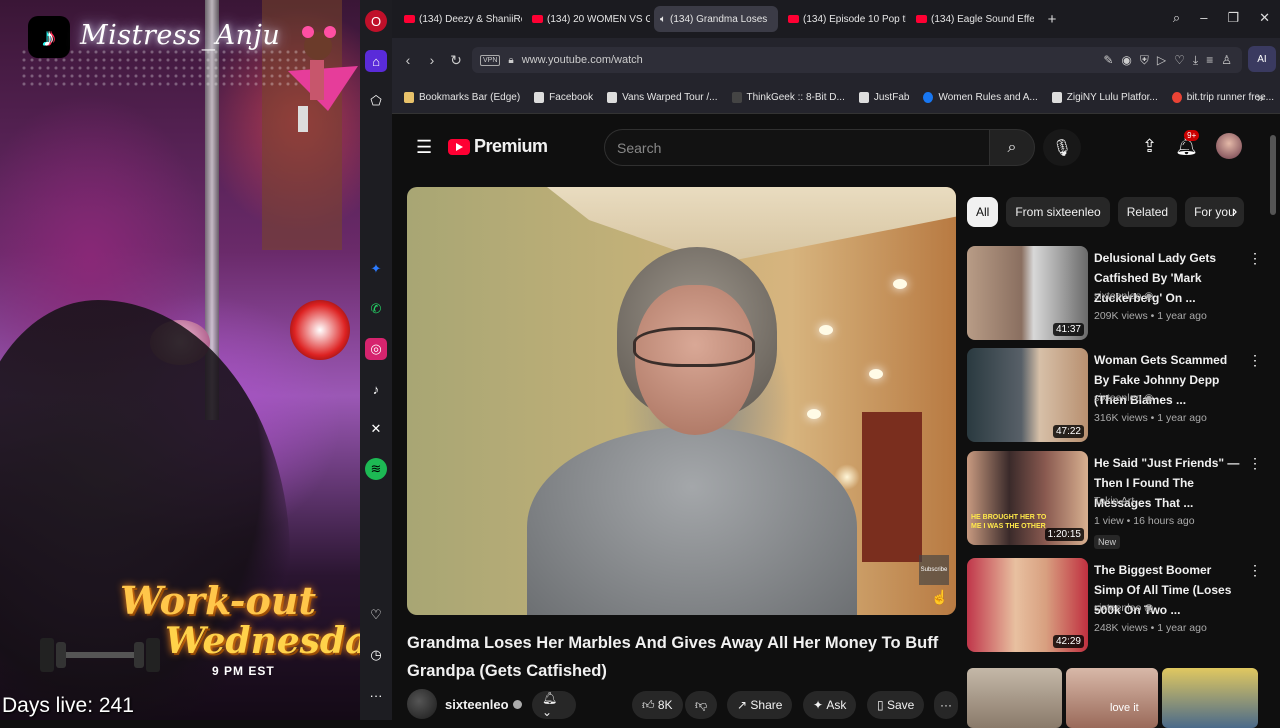 This screenshot has height=728, width=1280. Describe the element at coordinates (1233, 18) in the screenshot. I see `maximize-button: ❐` at that location.